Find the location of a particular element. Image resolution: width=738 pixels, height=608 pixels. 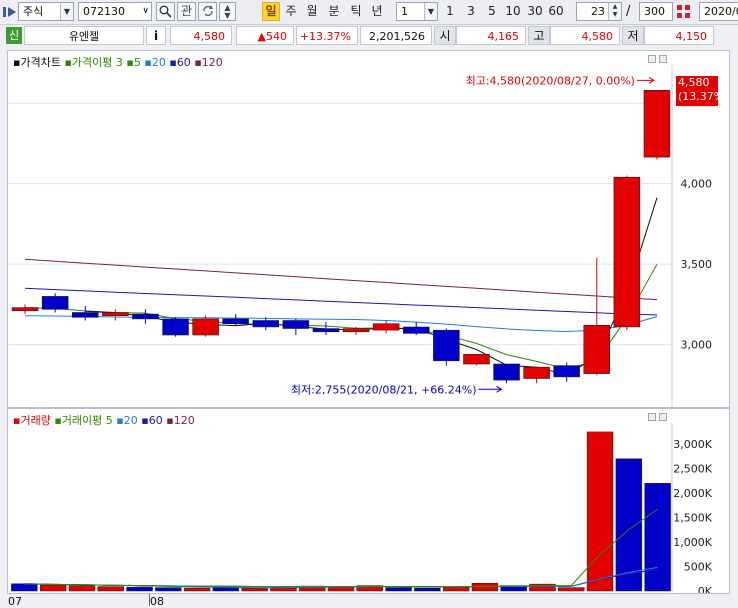

last-price-marker: 4,580 (13.37%) is located at coordinates (702, 91).